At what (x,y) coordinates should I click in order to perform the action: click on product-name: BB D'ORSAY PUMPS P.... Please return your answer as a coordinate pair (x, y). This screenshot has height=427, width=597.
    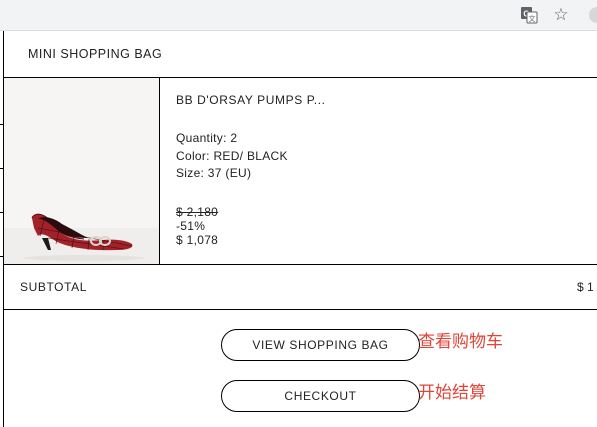
    Looking at the image, I should click on (251, 100).